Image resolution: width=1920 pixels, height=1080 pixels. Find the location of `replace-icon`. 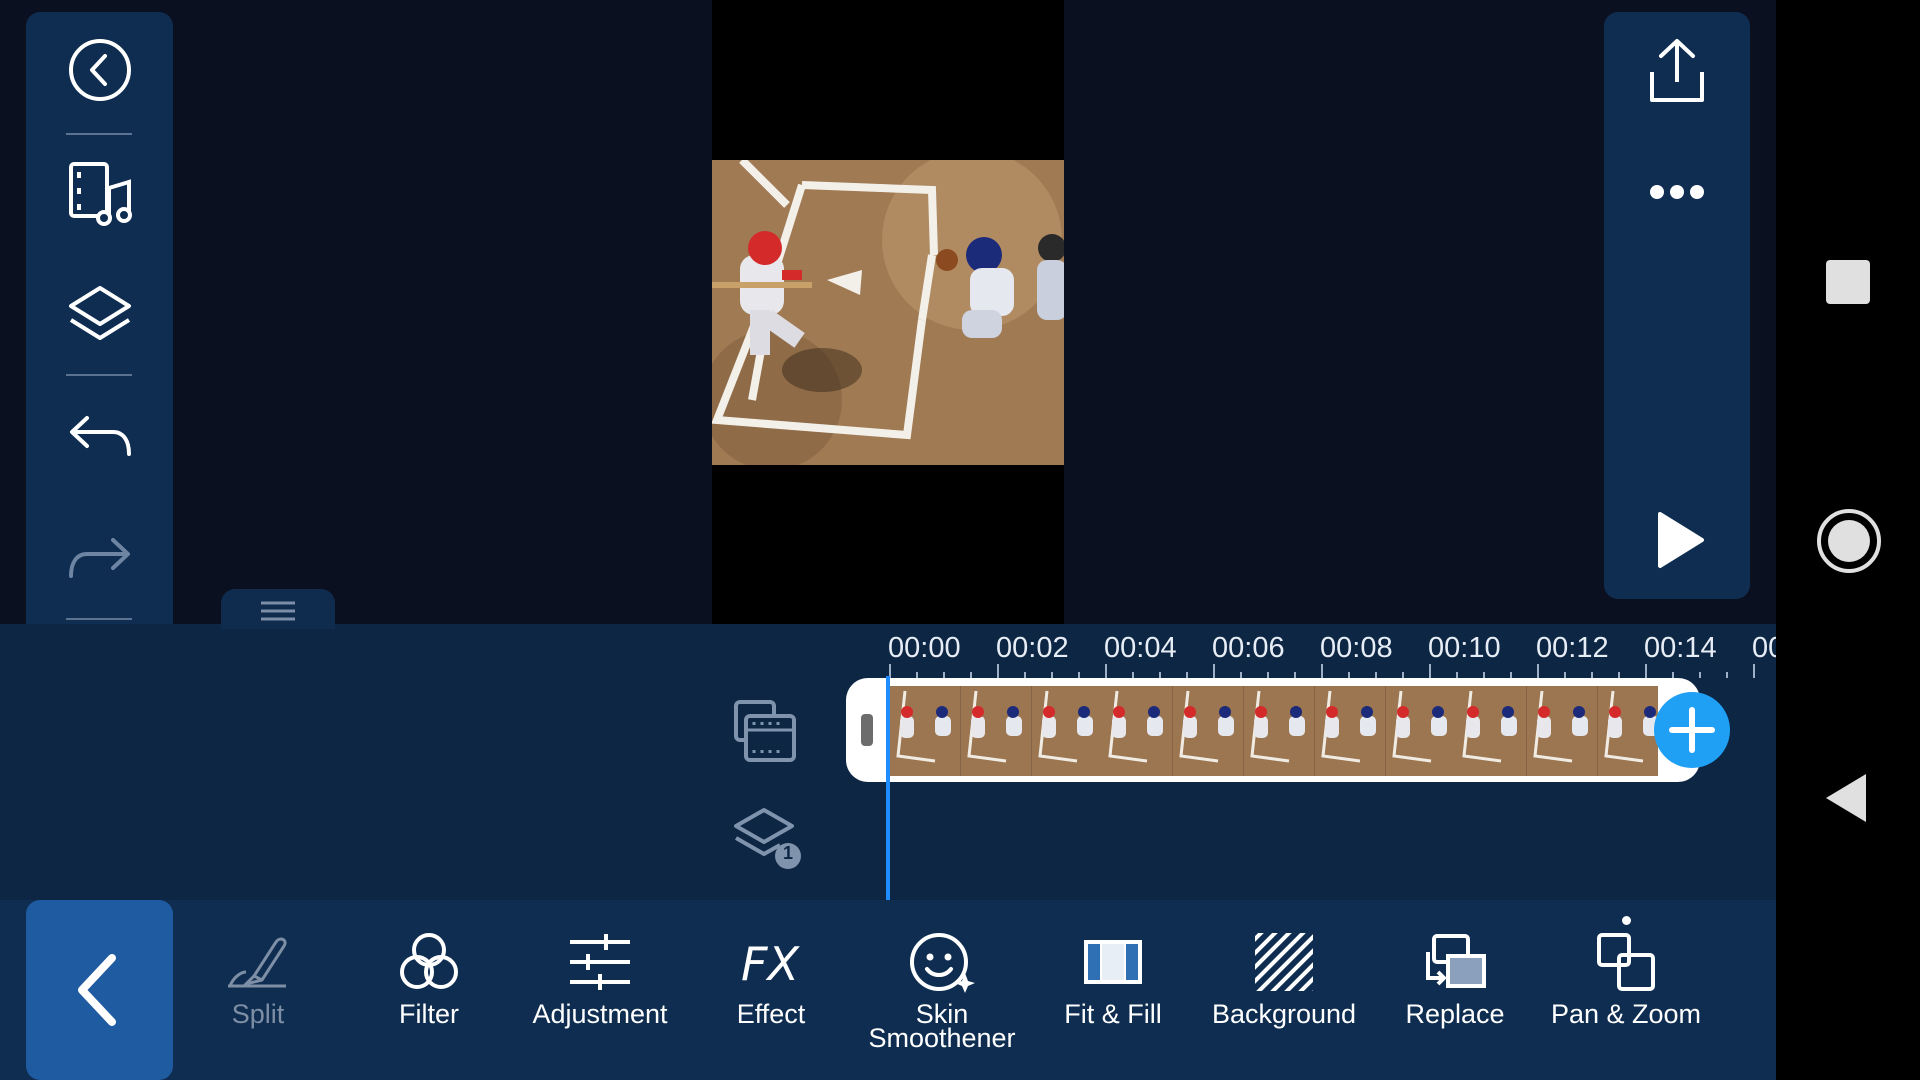

replace-icon is located at coordinates (1455, 962).